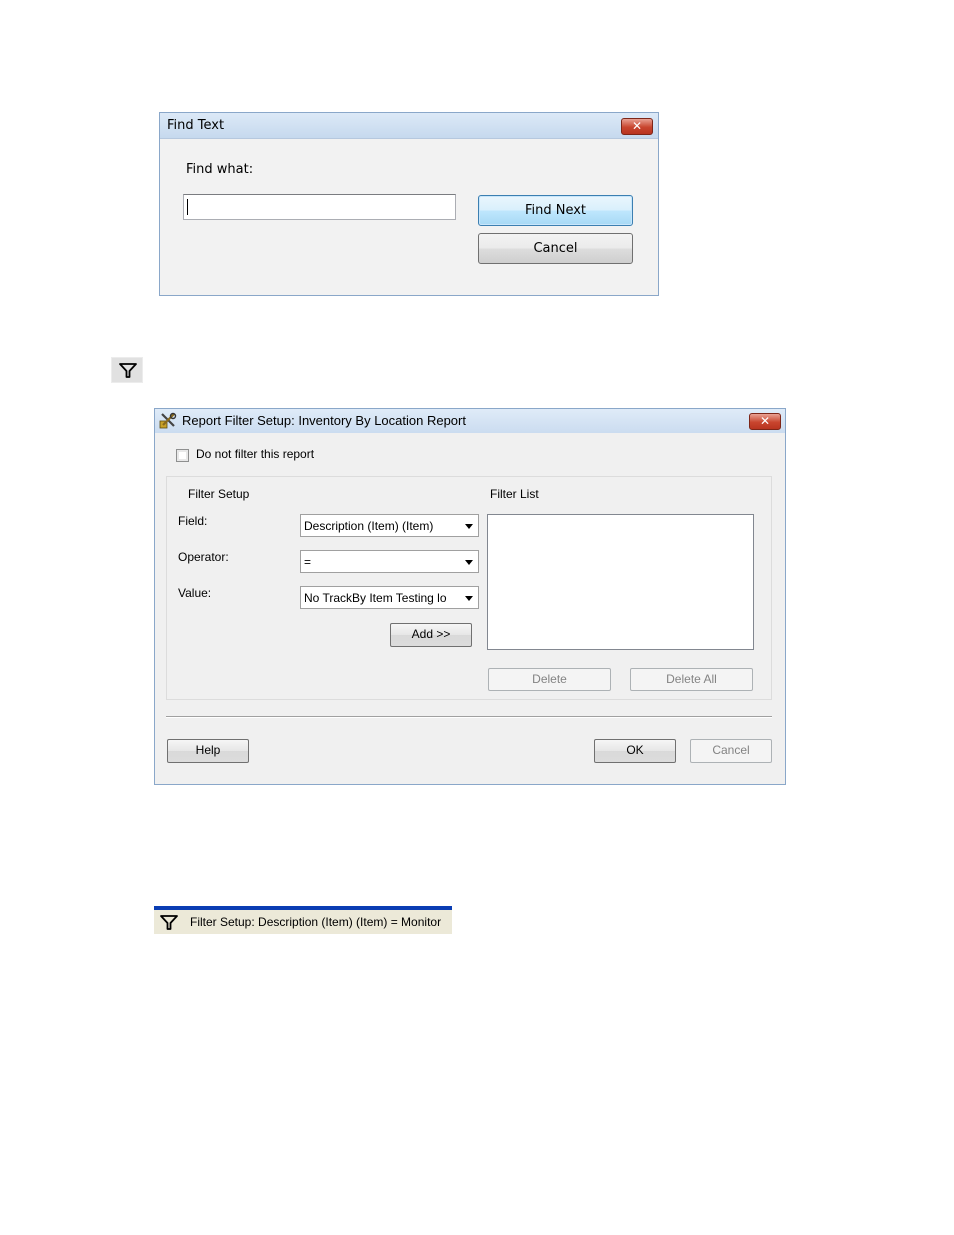 The height and width of the screenshot is (1235, 954). Describe the element at coordinates (203, 557) in the screenshot. I see `operator-label: Operator:` at that location.